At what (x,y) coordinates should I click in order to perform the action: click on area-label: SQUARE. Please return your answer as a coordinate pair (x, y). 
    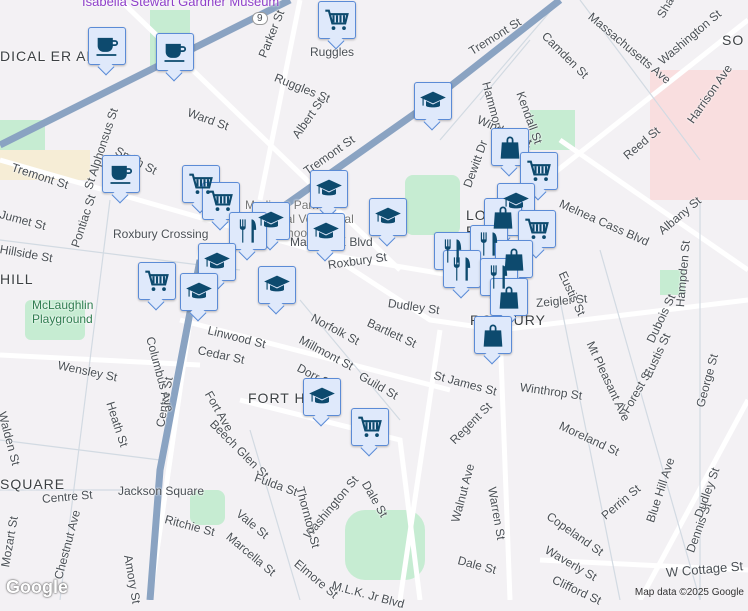
    Looking at the image, I should click on (33, 484).